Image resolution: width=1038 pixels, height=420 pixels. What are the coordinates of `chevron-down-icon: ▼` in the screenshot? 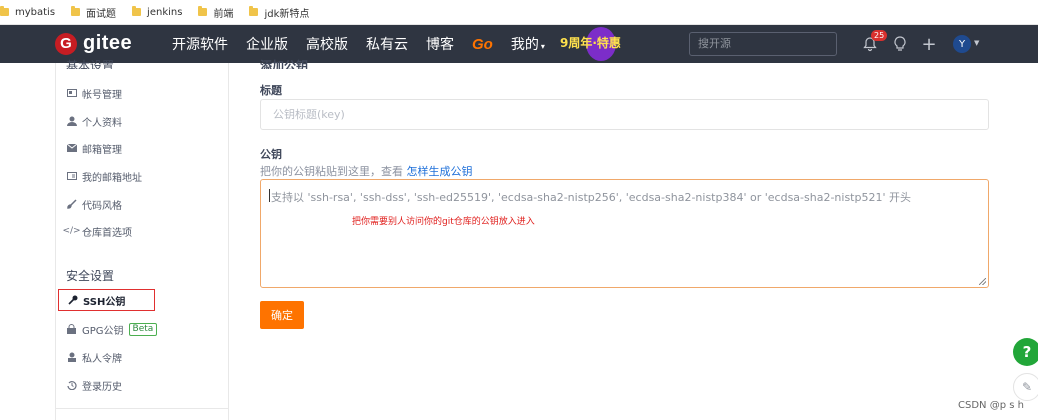 It's located at (976, 43).